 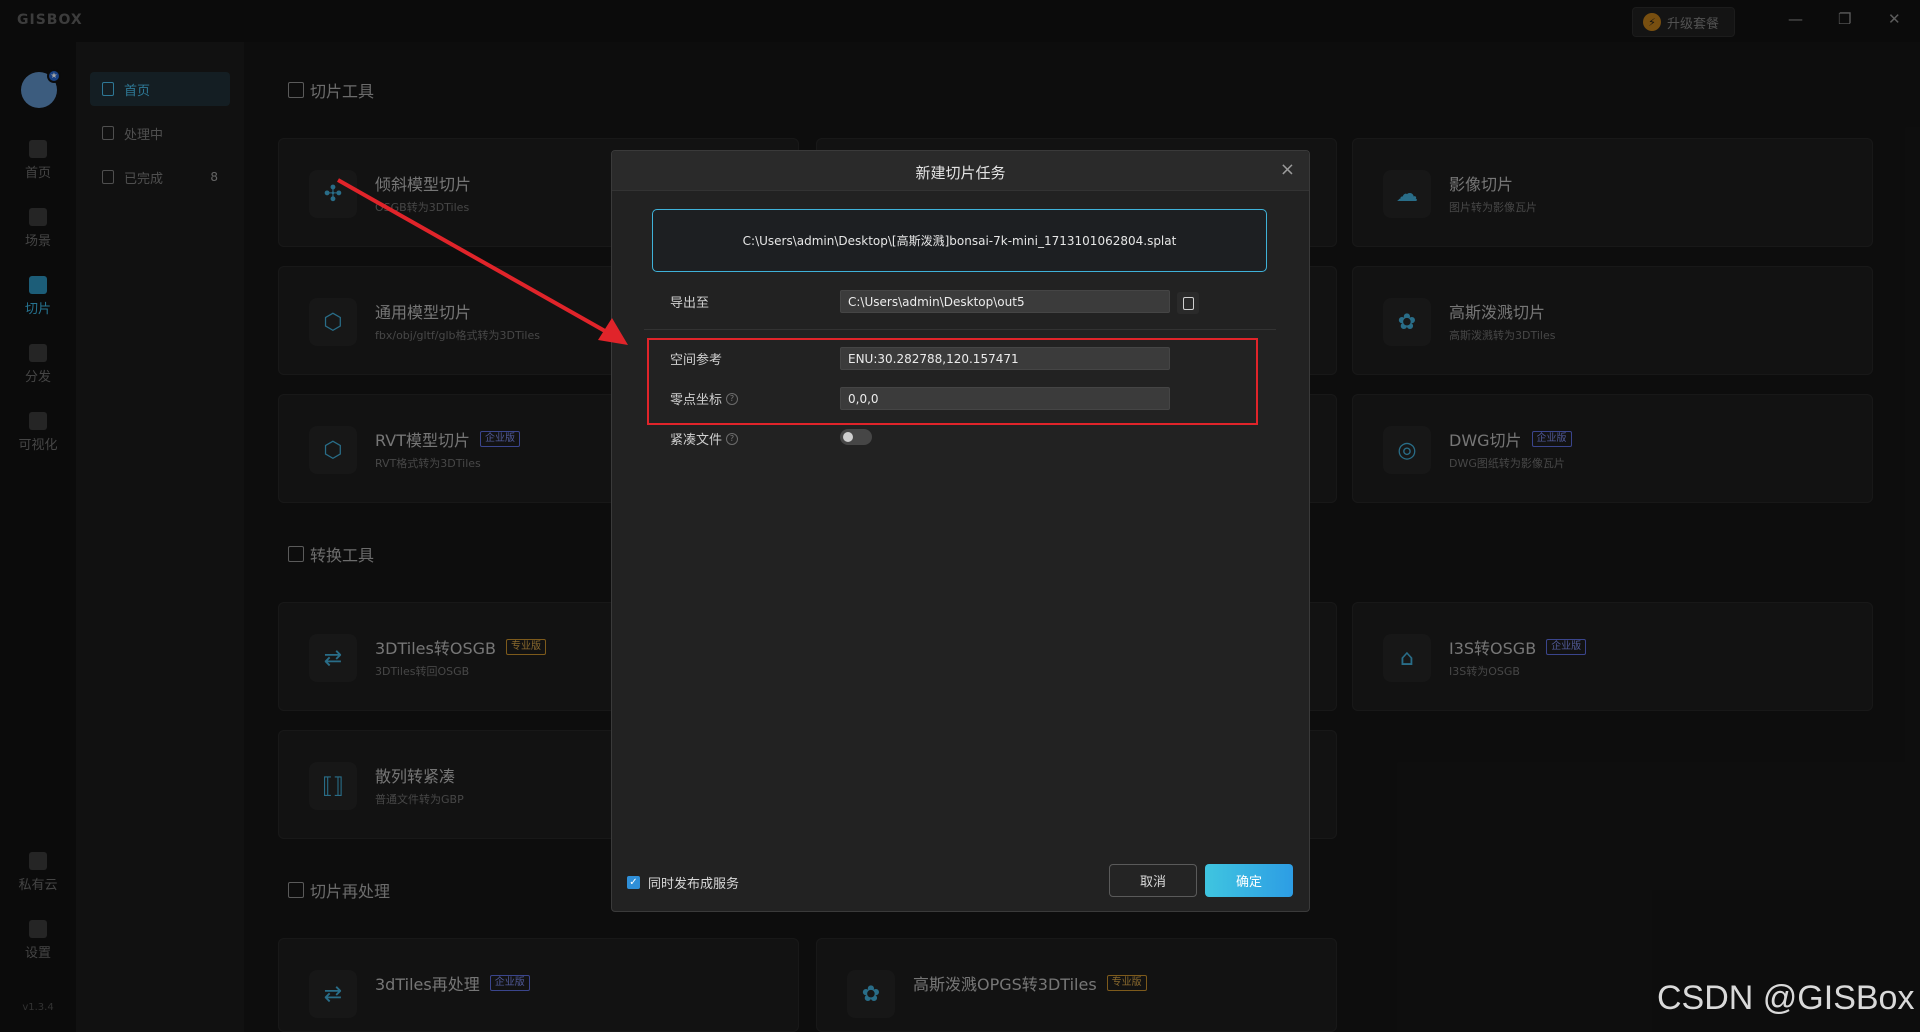 What do you see at coordinates (1005, 301) in the screenshot?
I see `export-path-field: C:\Users\admin\Desktop\out5` at bounding box center [1005, 301].